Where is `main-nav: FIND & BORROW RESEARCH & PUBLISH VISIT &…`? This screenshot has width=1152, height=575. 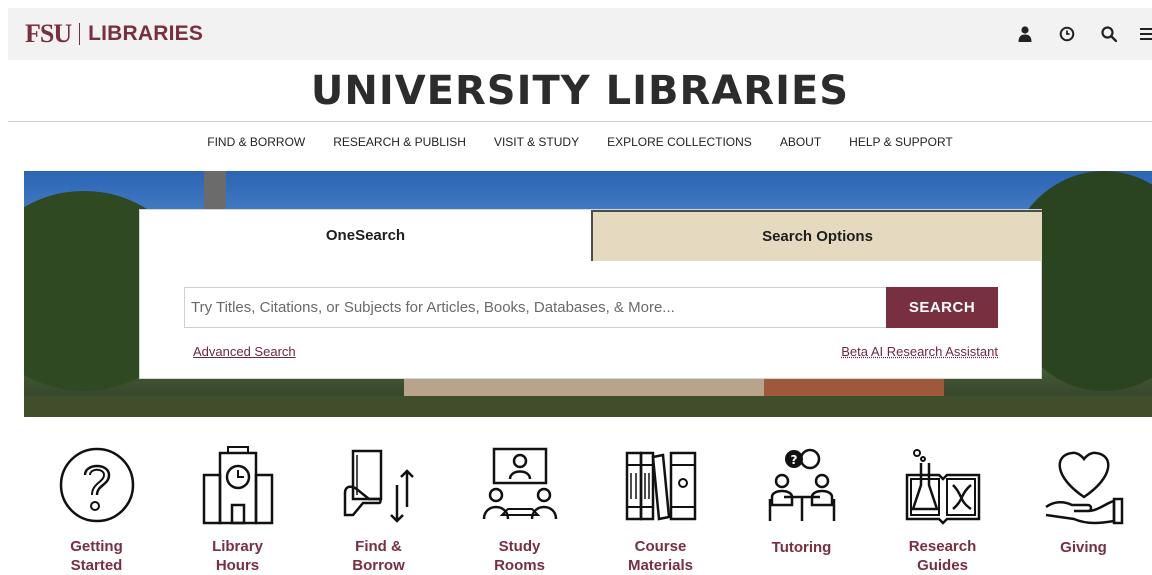
main-nav: FIND & BORROW RESEARCH & PUBLISH VISIT &… is located at coordinates (580, 142).